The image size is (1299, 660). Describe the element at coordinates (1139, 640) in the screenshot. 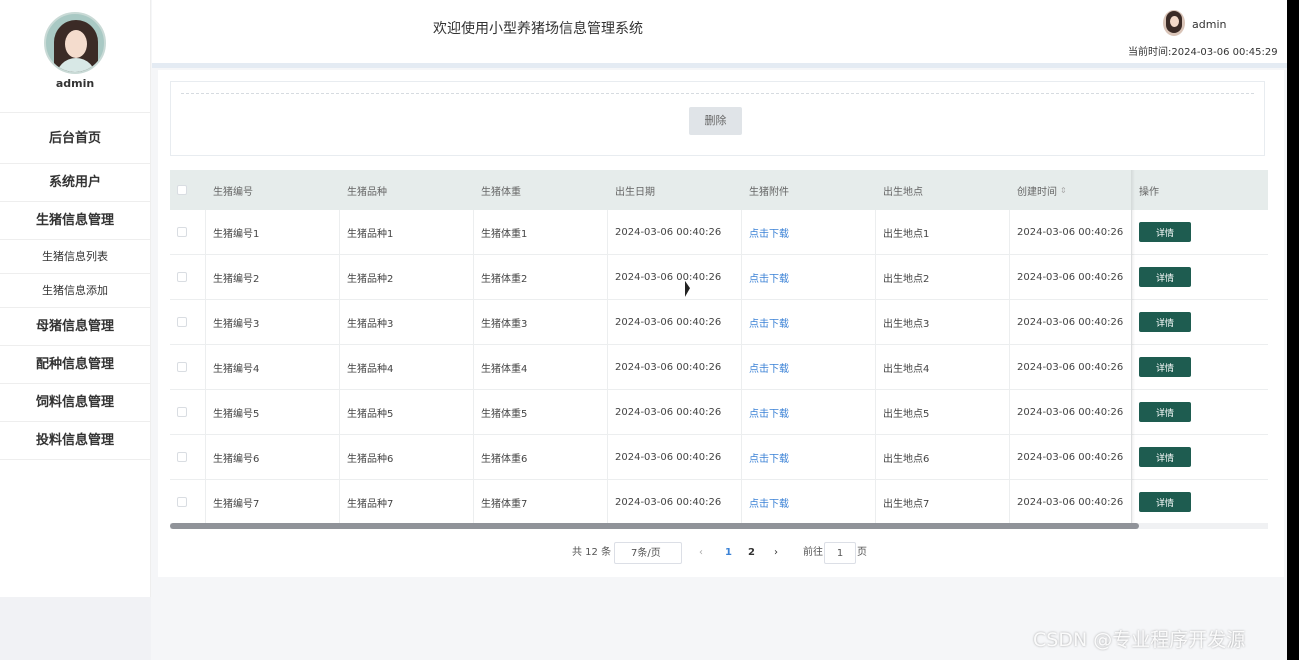

I see `watermark: CSDN @专业程序开发源` at that location.